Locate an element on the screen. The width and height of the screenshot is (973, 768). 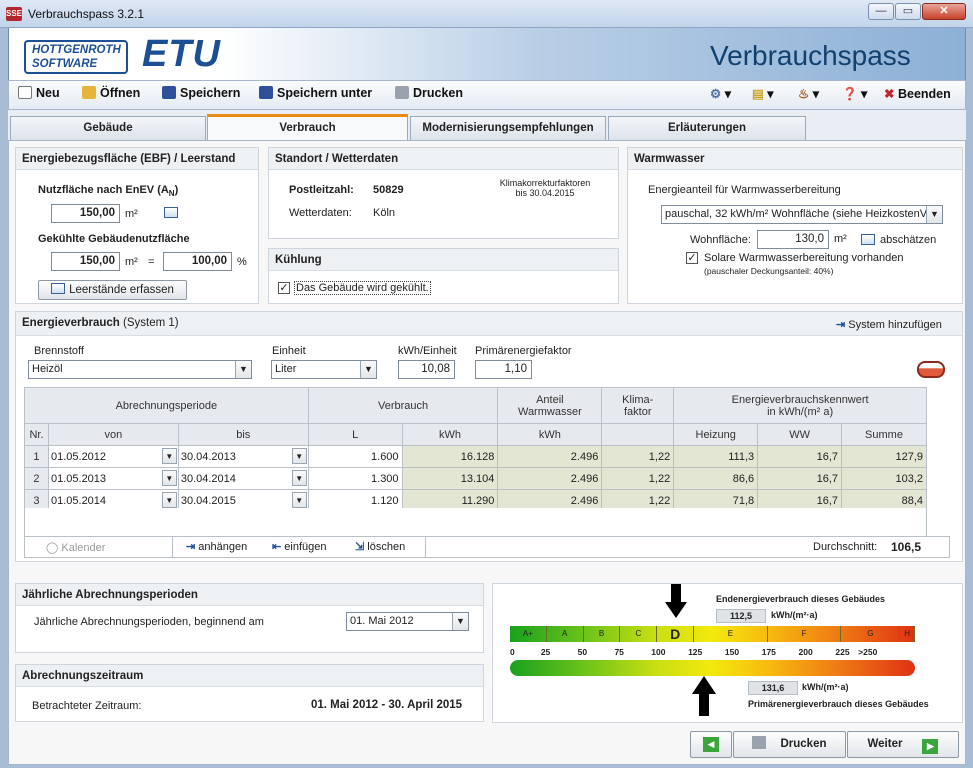
col-nr: Nr. is located at coordinates (36, 434).